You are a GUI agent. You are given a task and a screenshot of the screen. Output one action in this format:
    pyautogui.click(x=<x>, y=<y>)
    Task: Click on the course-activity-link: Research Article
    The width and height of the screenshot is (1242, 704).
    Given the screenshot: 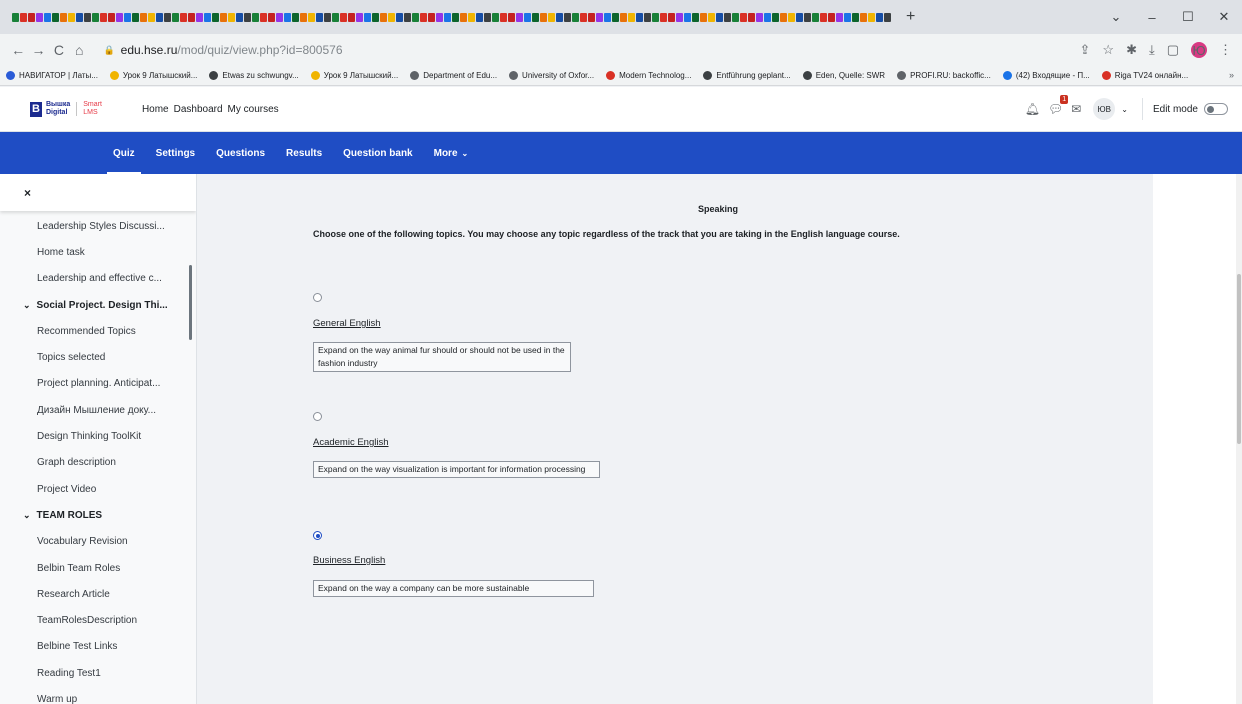 What is the action you would take?
    pyautogui.click(x=98, y=594)
    